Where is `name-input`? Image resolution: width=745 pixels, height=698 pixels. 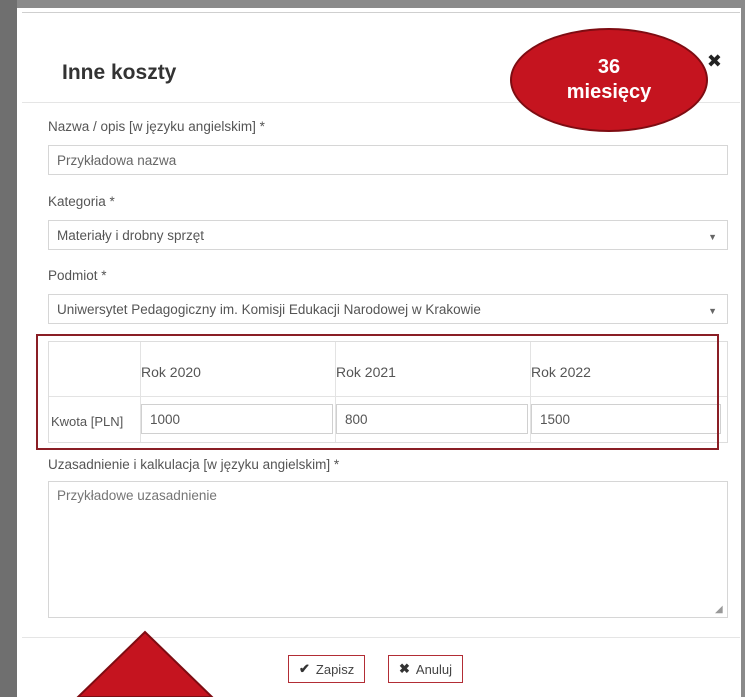
name-input is located at coordinates (388, 160).